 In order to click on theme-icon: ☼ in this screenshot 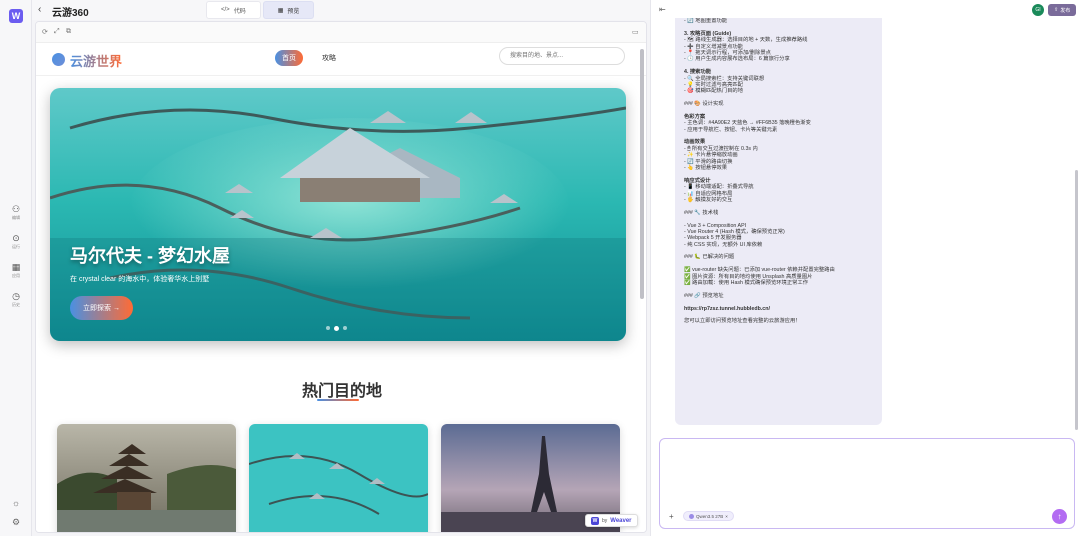, I will do `click(16, 503)`.